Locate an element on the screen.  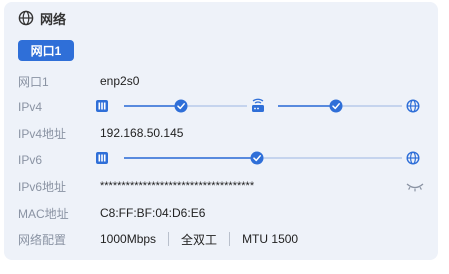
ipv6-connection-path is located at coordinates (258, 158).